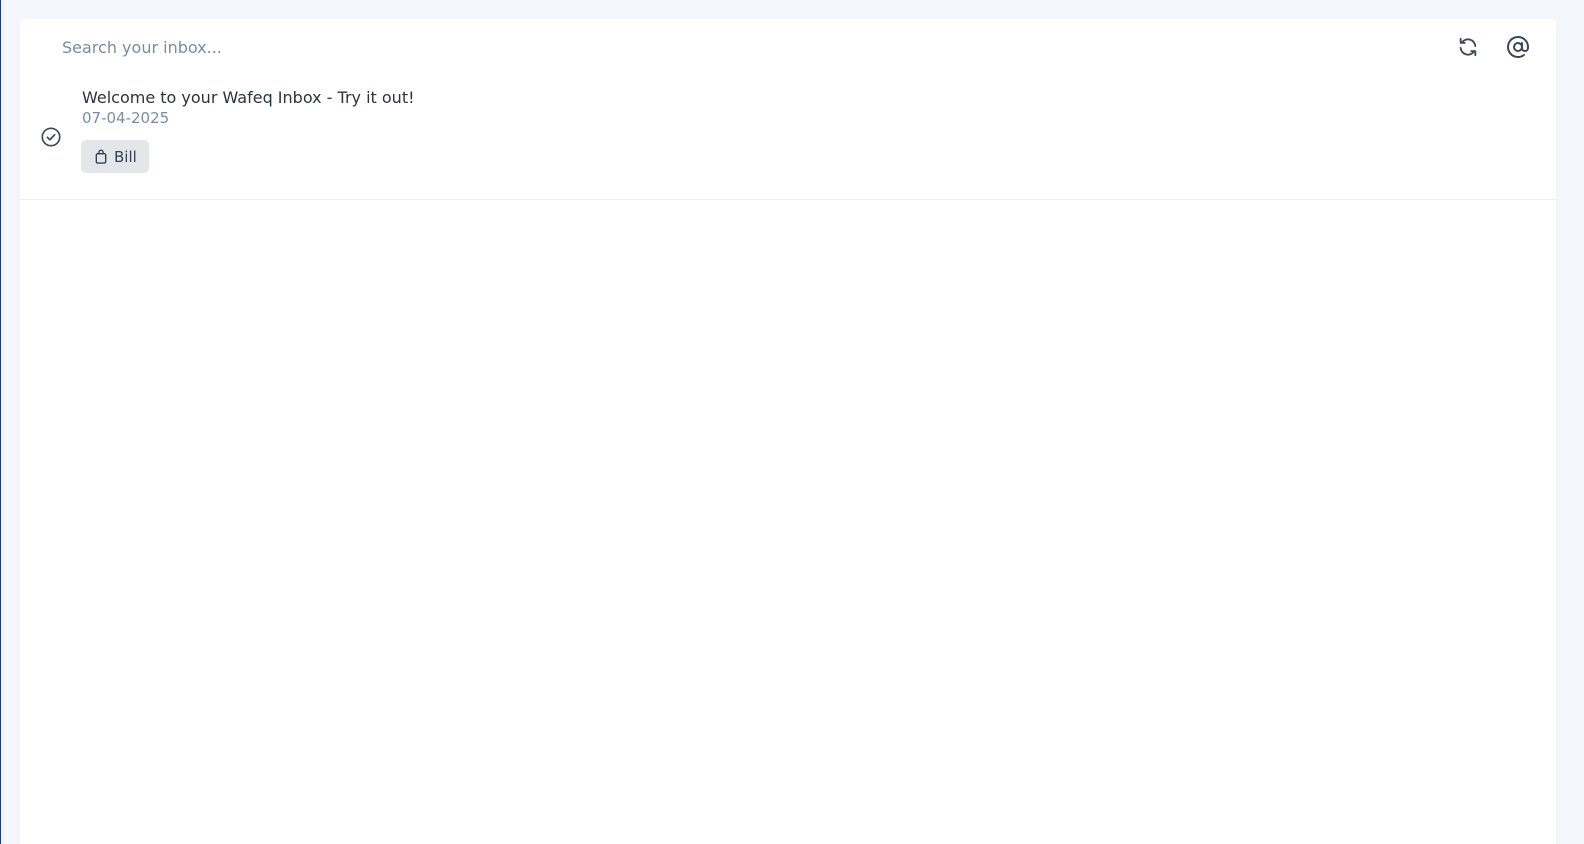  Describe the element at coordinates (562, 47) in the screenshot. I see `search-input` at that location.